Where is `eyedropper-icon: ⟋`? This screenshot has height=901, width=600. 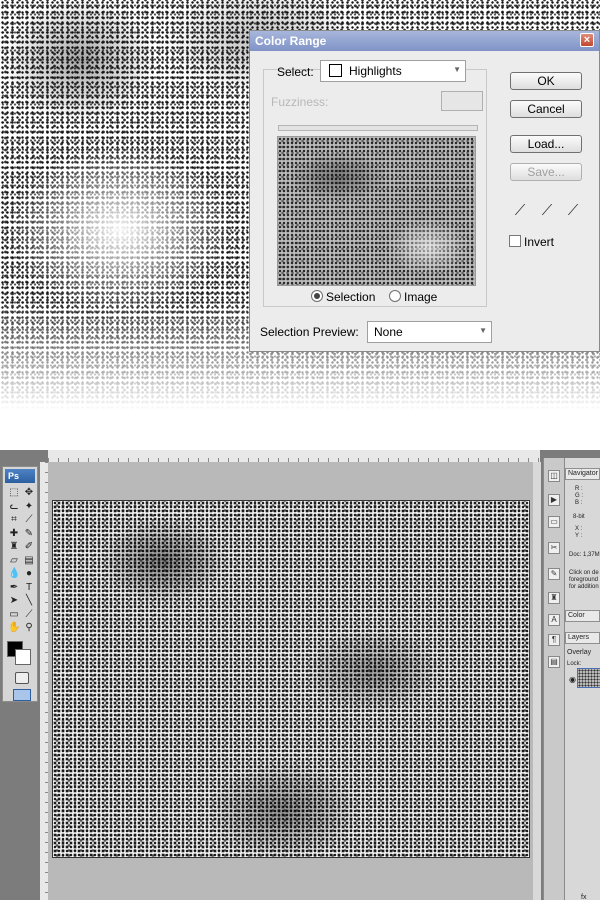
eyedropper-icon: ⟋ is located at coordinates (520, 211).